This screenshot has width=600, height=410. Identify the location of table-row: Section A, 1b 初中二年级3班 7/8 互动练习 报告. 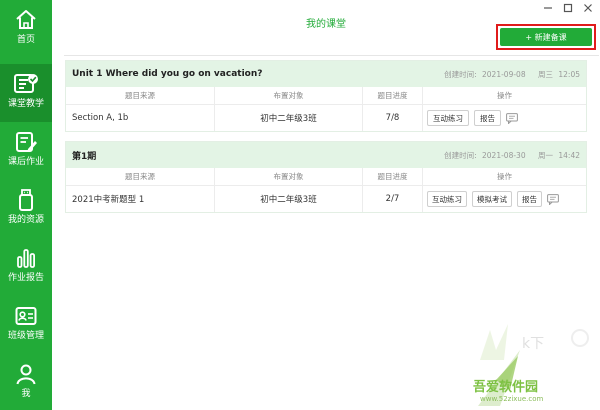
(326, 118).